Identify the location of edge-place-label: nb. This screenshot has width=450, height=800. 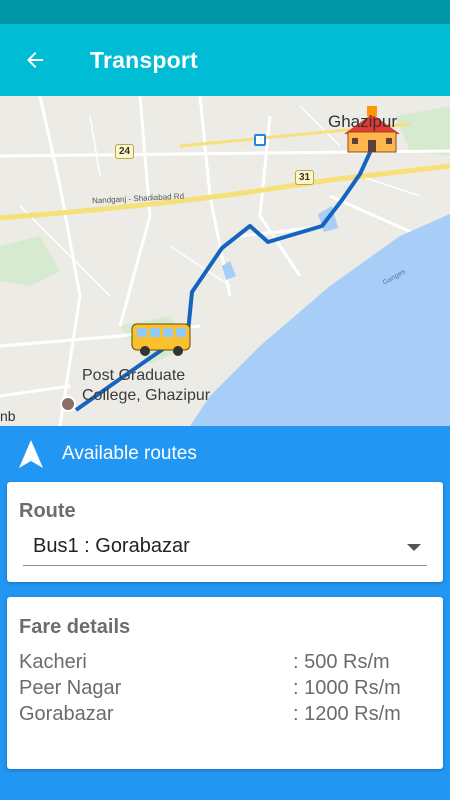
(8, 416).